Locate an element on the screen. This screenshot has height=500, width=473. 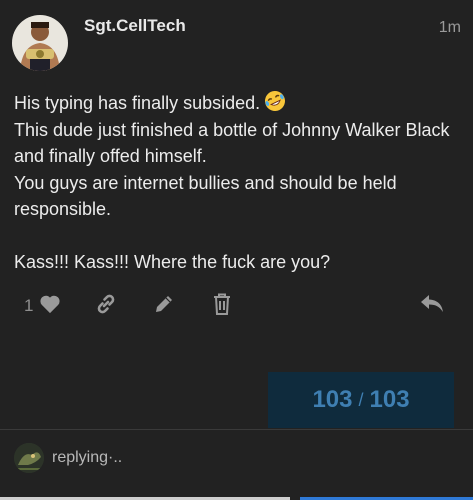
like-count: 1 is located at coordinates (29, 305).